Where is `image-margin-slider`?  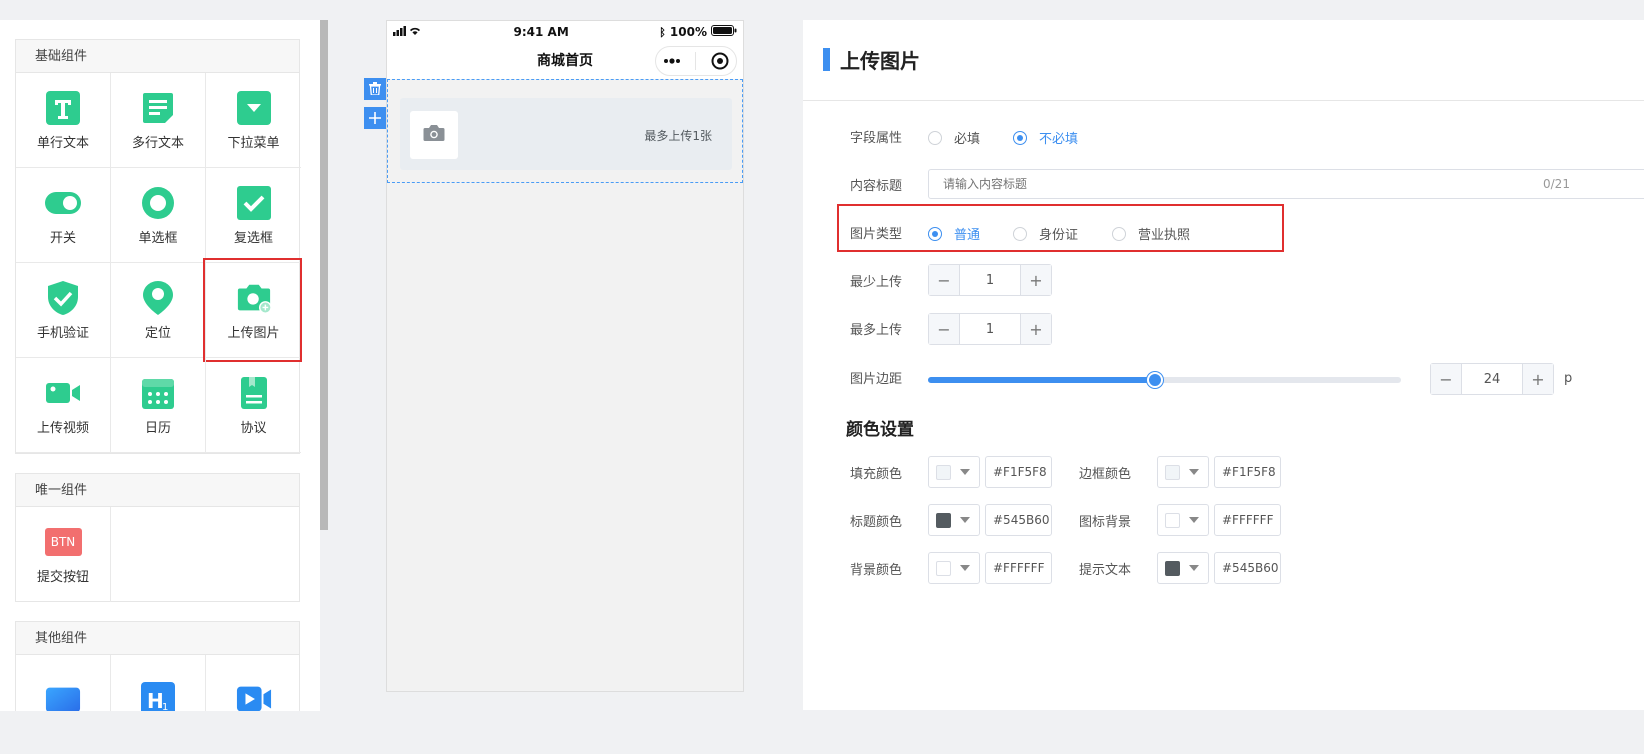 image-margin-slider is located at coordinates (1164, 380).